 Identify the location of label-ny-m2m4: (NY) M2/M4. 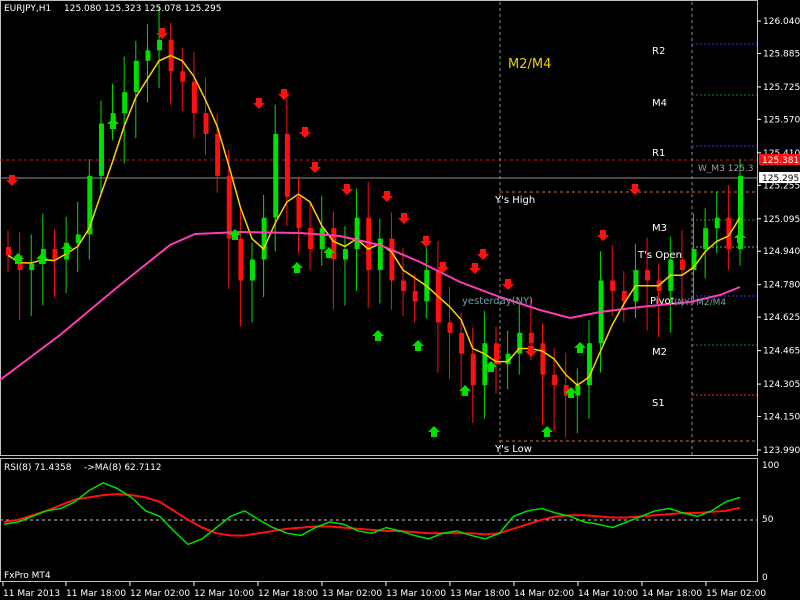
(700, 303).